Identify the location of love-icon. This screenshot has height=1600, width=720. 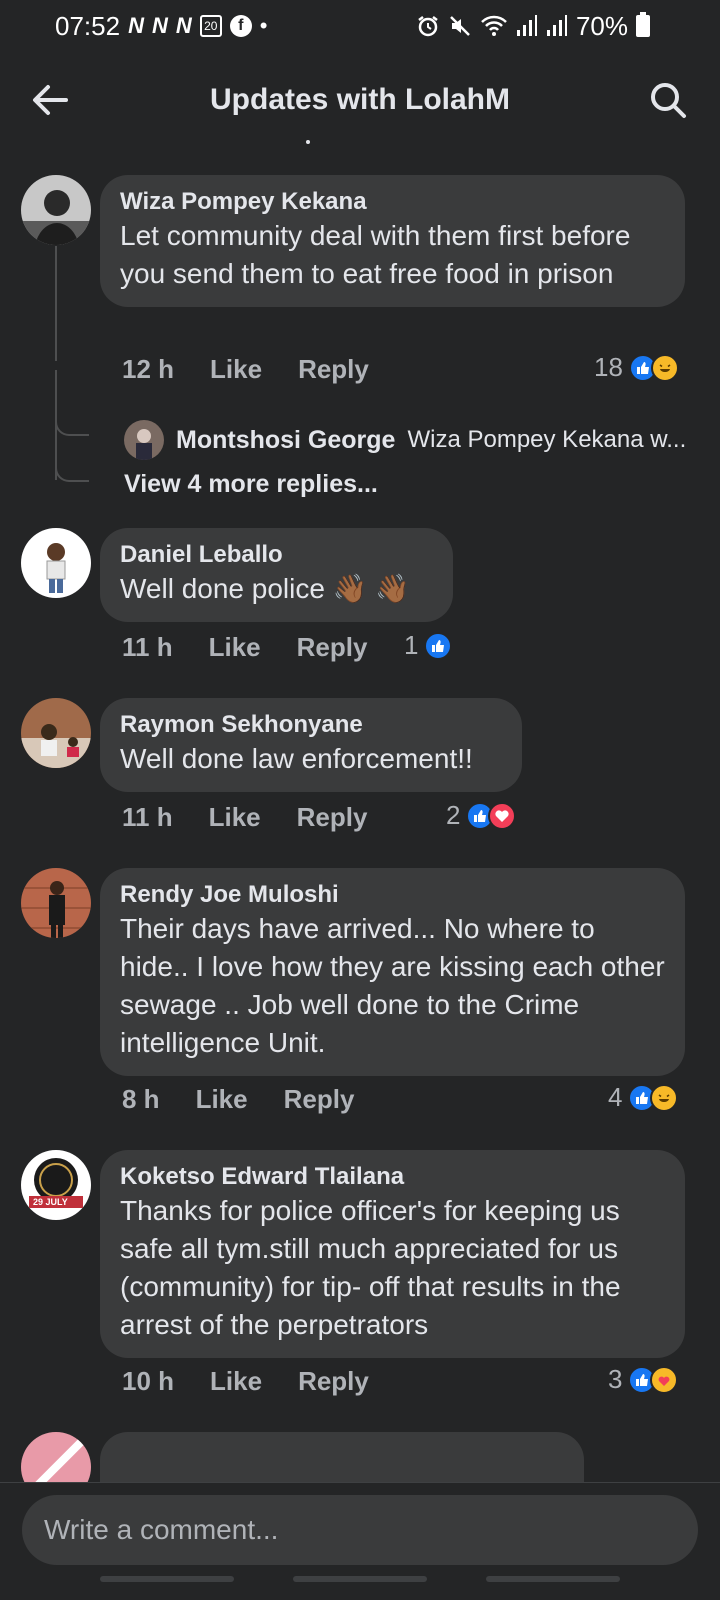
(502, 815).